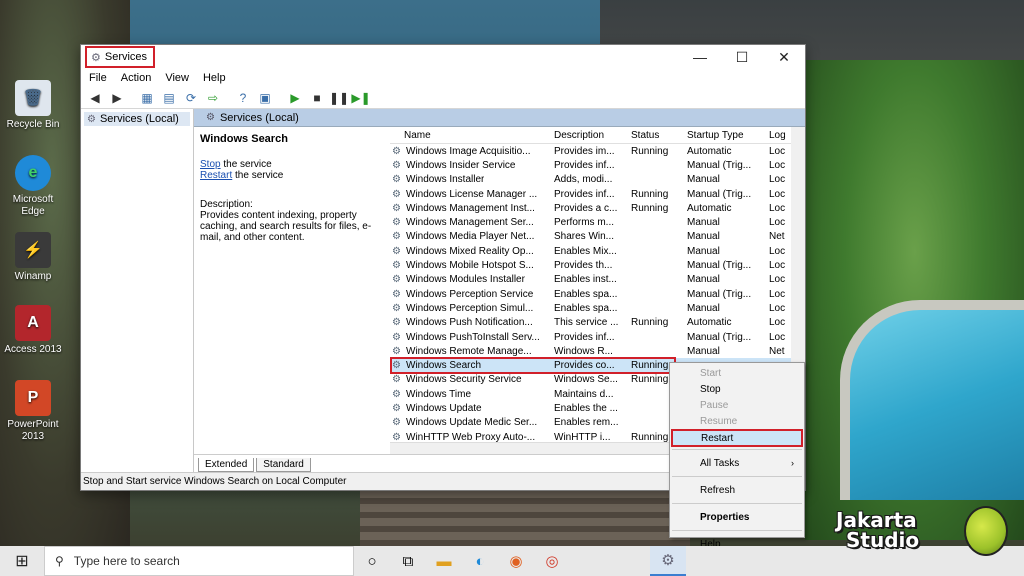 The image size is (1024, 576). What do you see at coordinates (480, 561) in the screenshot?
I see `edge-icon: ◐` at bounding box center [480, 561].